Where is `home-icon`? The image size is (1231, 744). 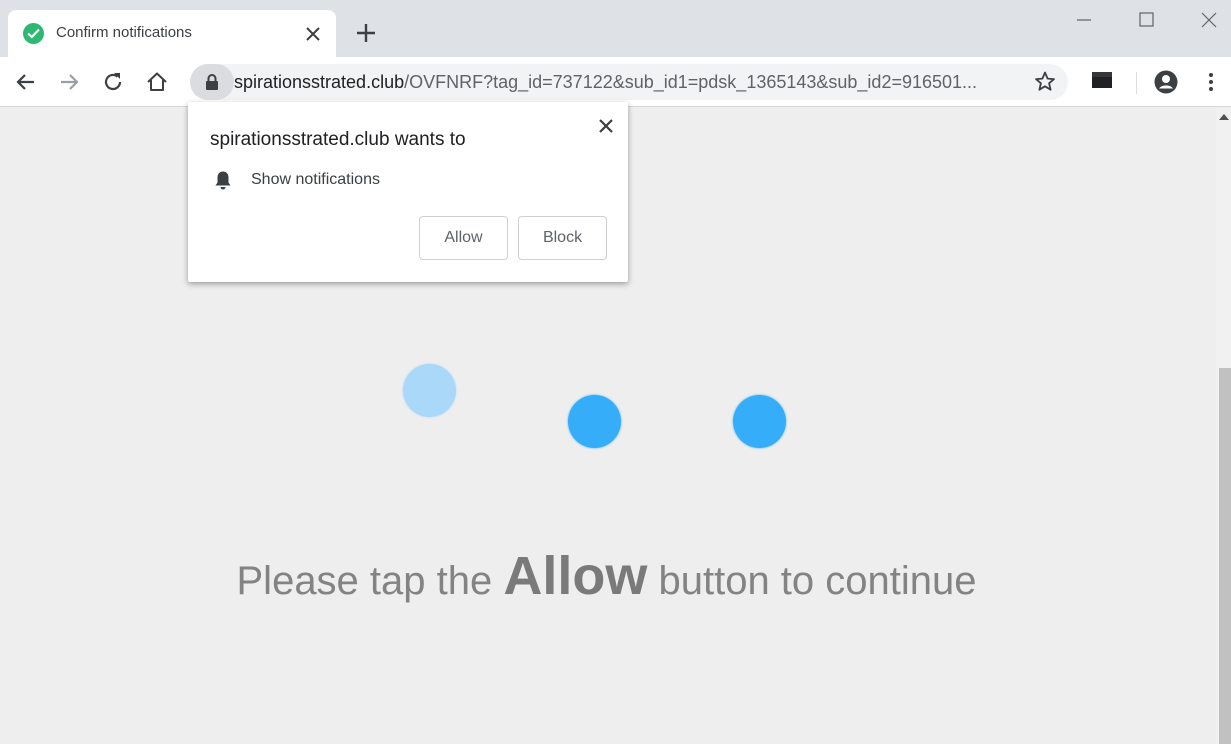 home-icon is located at coordinates (157, 82).